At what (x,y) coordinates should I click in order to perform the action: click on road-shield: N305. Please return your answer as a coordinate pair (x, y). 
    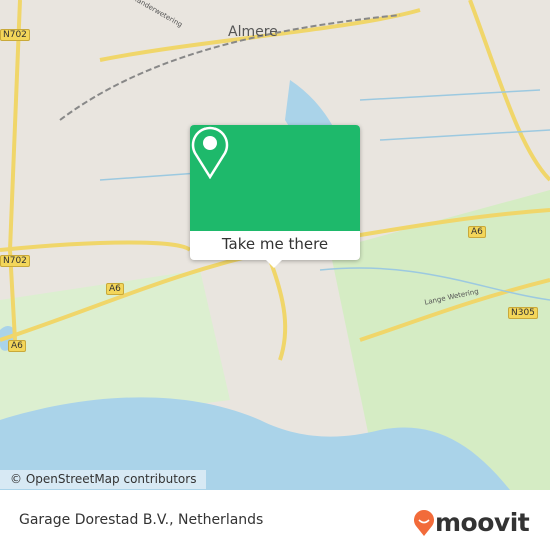
    Looking at the image, I should click on (523, 313).